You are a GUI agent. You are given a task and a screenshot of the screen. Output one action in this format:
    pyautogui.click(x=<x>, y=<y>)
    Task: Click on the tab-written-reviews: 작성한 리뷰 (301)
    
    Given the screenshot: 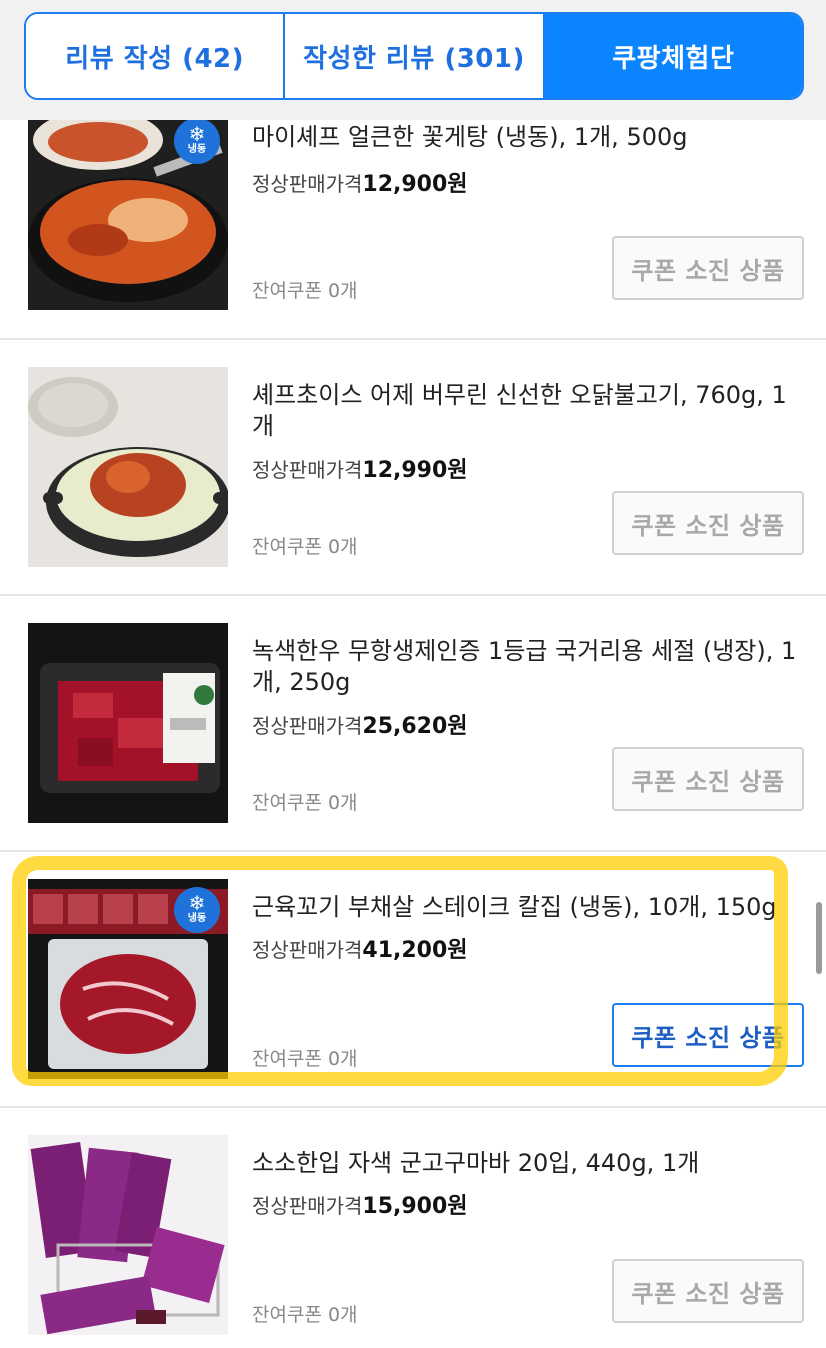 What is the action you would take?
    pyautogui.click(x=413, y=56)
    